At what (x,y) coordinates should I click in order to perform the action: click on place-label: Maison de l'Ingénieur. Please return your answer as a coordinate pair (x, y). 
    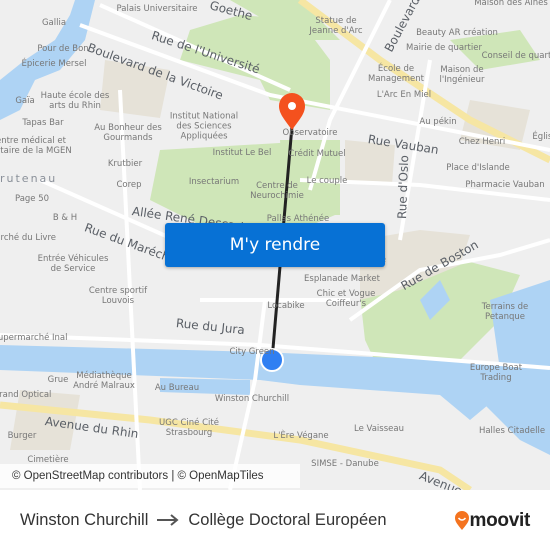
    Looking at the image, I should click on (462, 75).